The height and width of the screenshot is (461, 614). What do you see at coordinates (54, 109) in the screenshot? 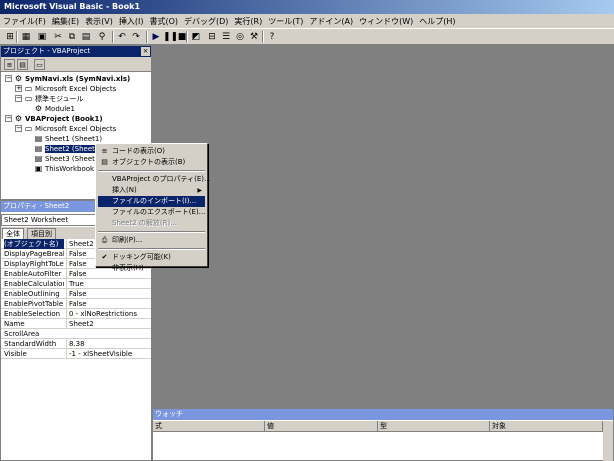
I see `tree-item: ⚙ Module1` at bounding box center [54, 109].